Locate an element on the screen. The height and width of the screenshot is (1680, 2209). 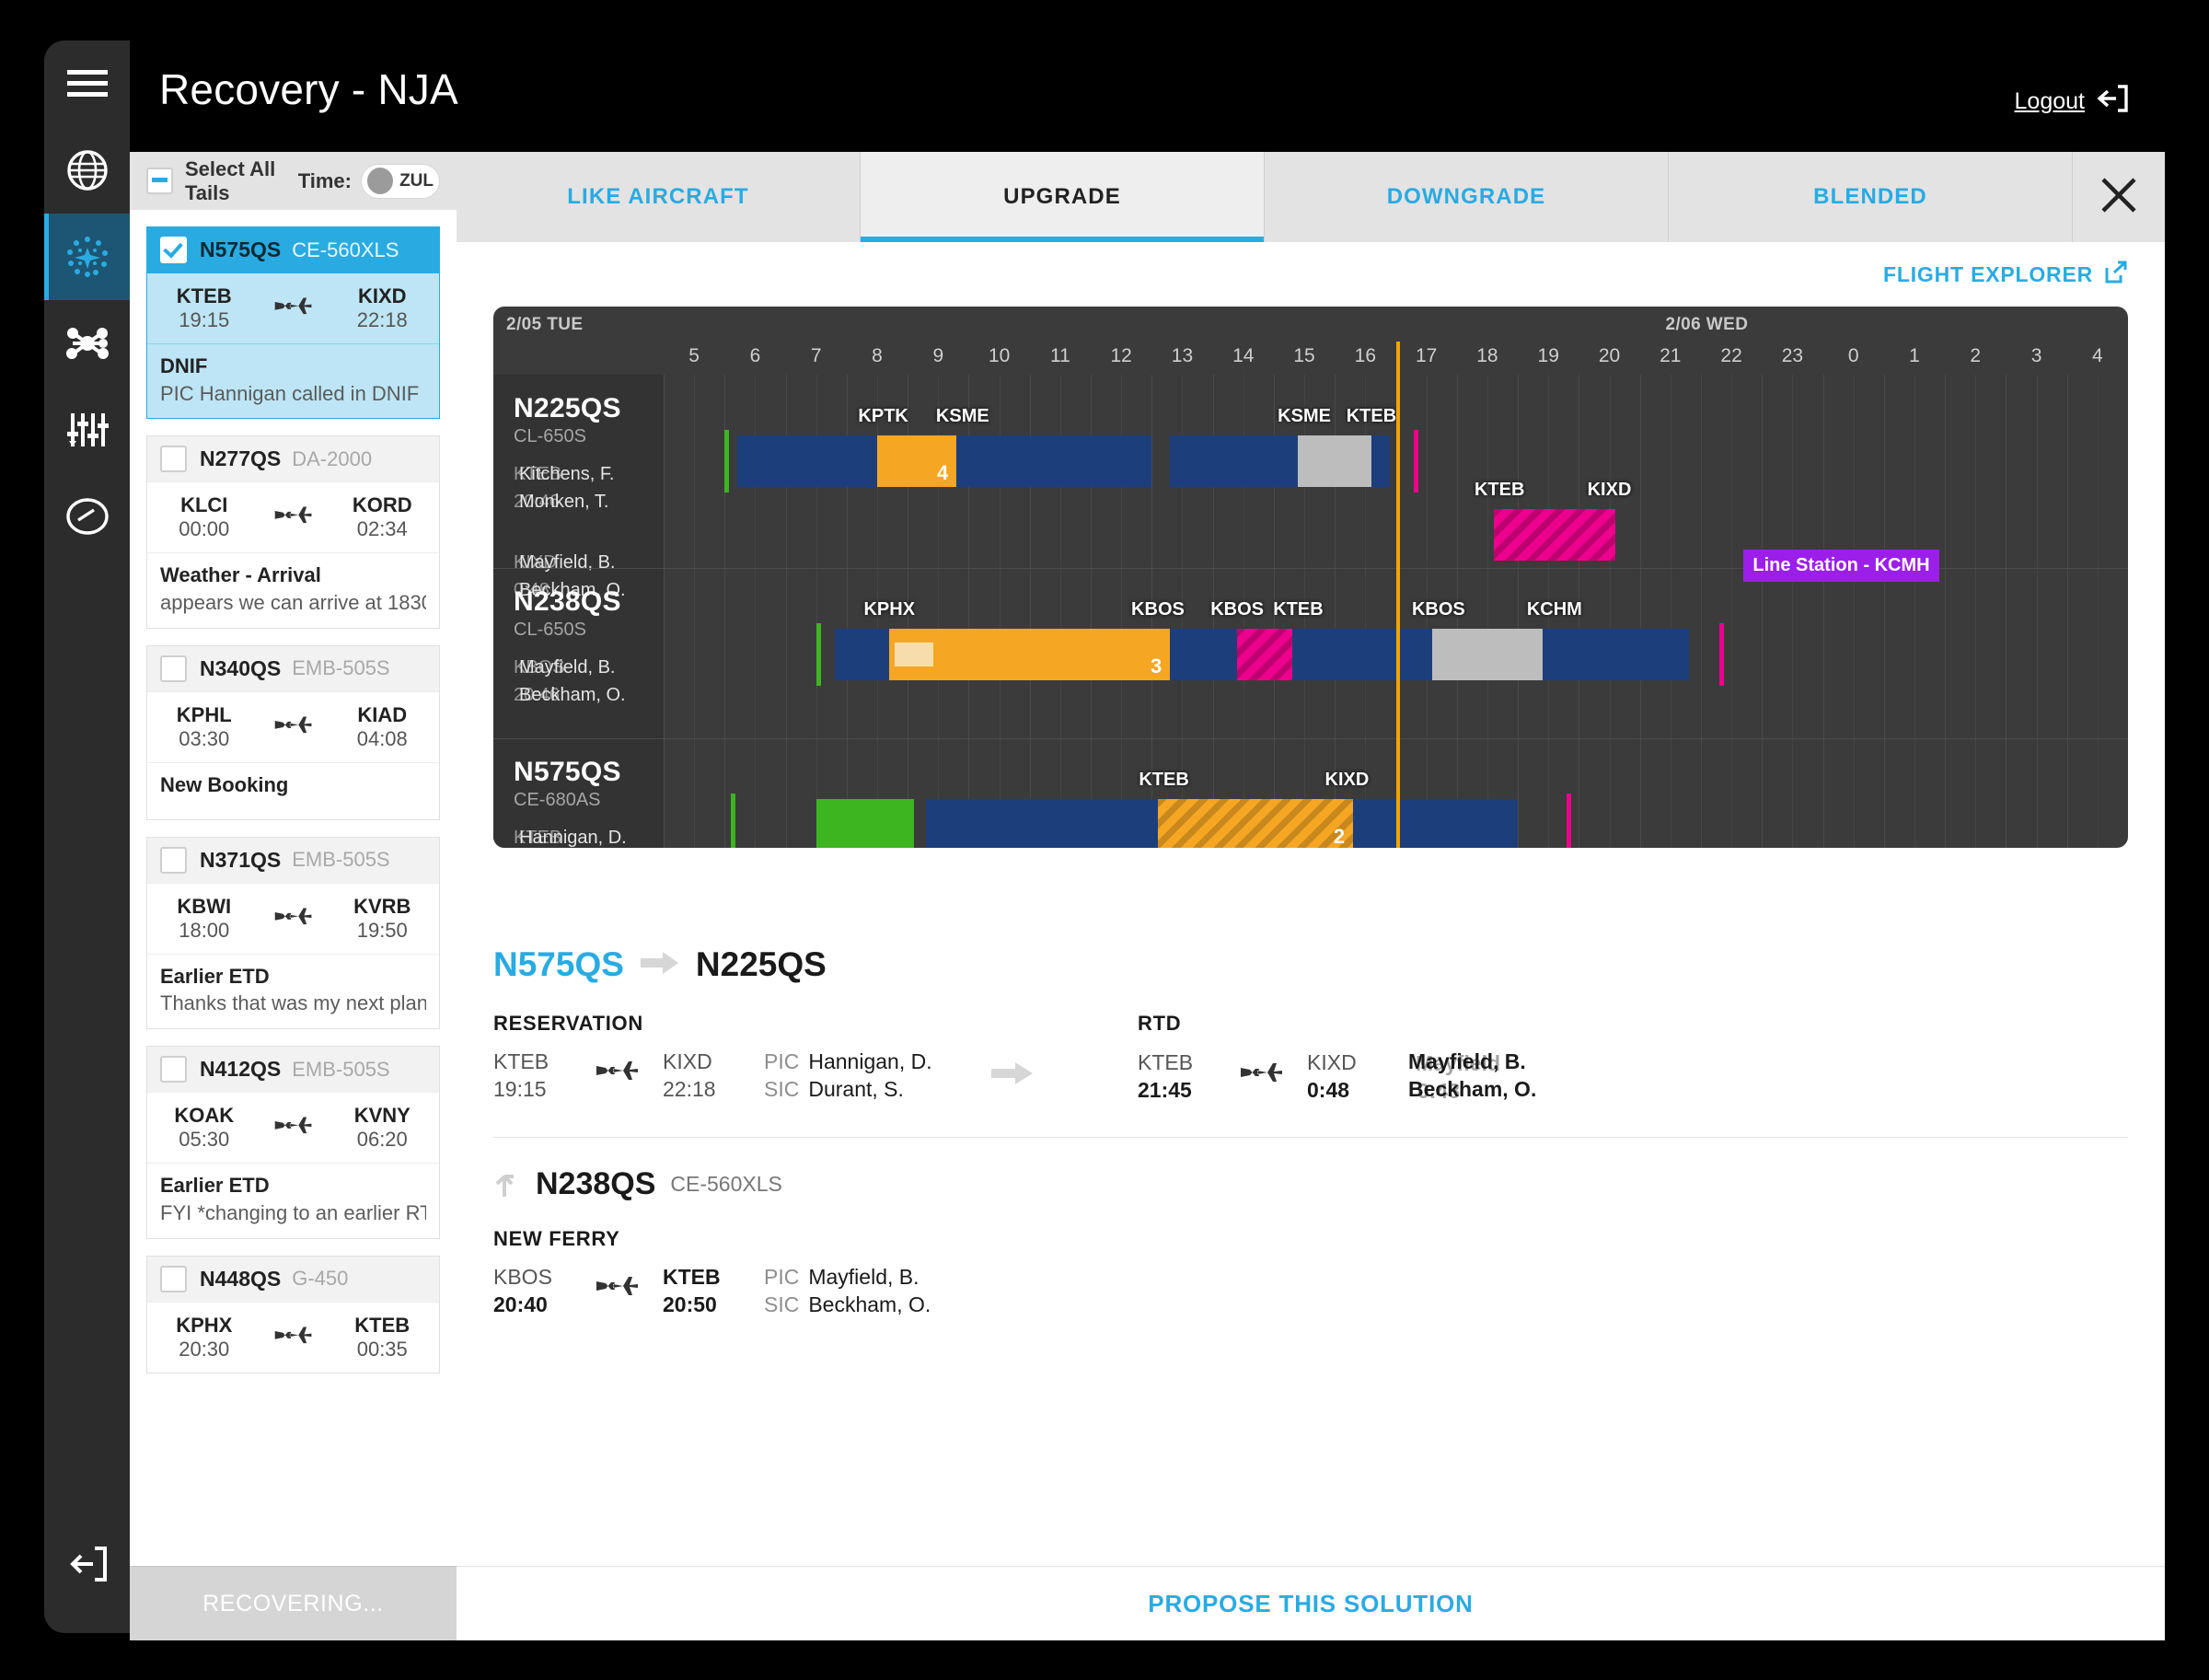
leg-dest: KTEB 00:35 is located at coordinates (383, 1337).